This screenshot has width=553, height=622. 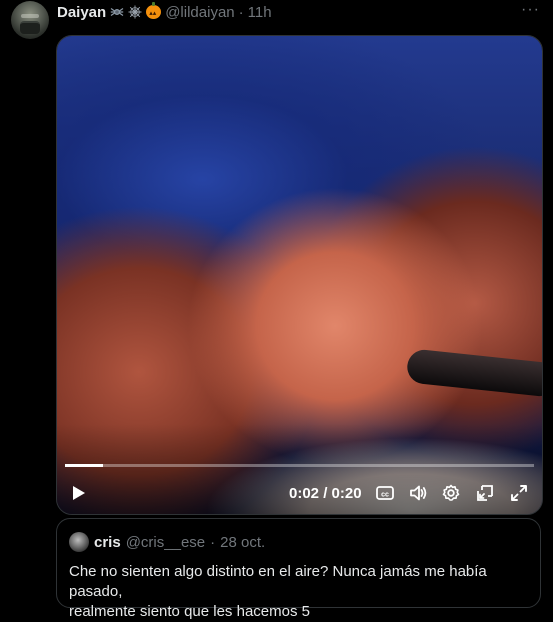 What do you see at coordinates (189, 611) in the screenshot?
I see `quoted-tweet-text-line2: realmente siento que les hacemos 5` at bounding box center [189, 611].